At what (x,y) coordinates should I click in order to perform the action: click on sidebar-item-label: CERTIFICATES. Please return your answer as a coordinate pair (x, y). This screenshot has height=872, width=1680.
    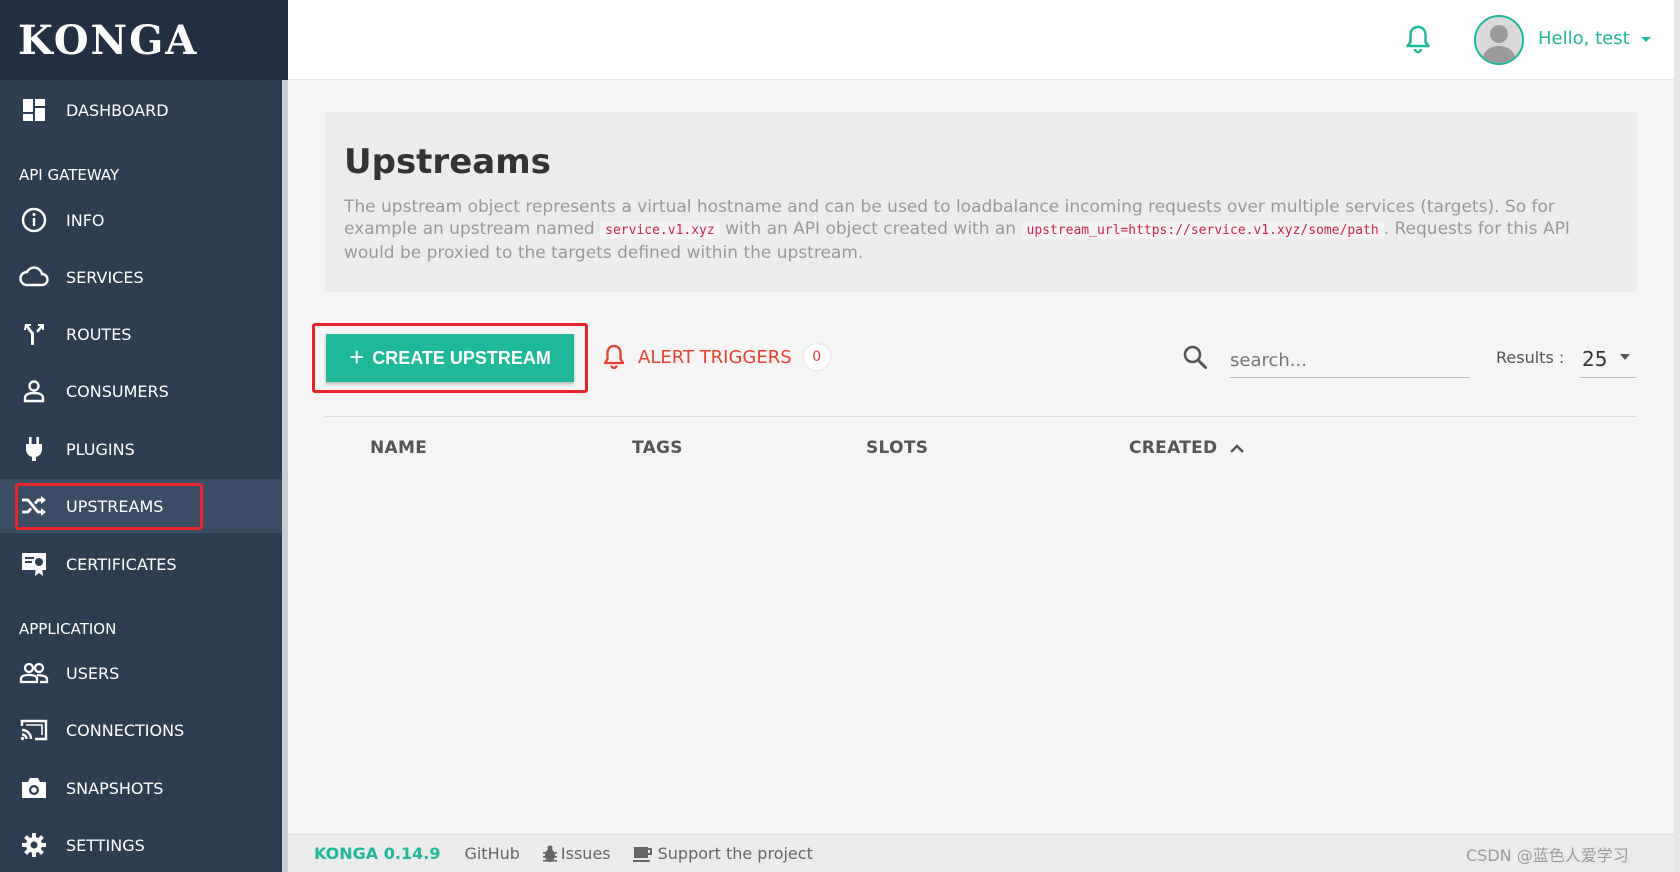
    Looking at the image, I should click on (121, 564).